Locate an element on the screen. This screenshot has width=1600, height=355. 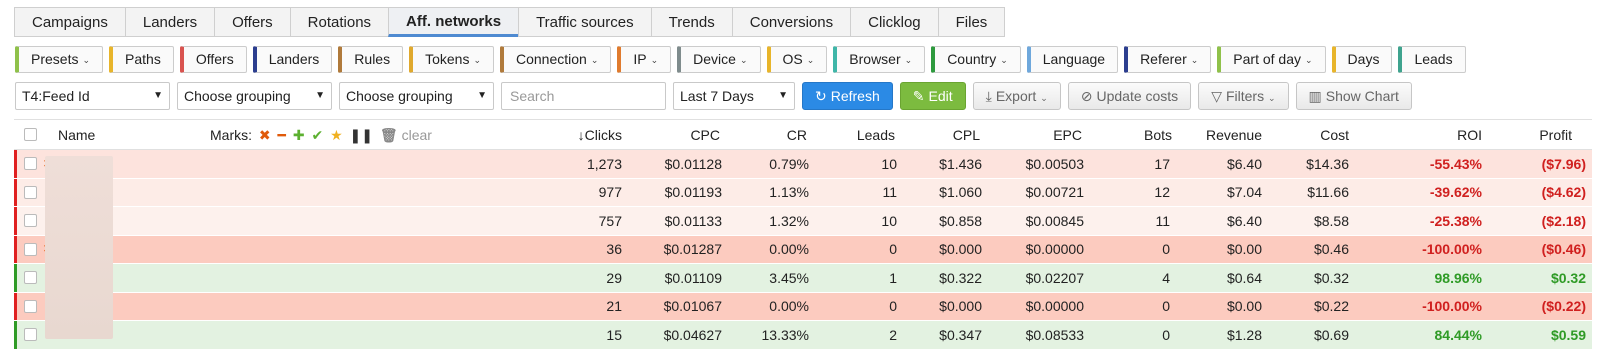
mark-x-icon: ✖ is located at coordinates (265, 135).